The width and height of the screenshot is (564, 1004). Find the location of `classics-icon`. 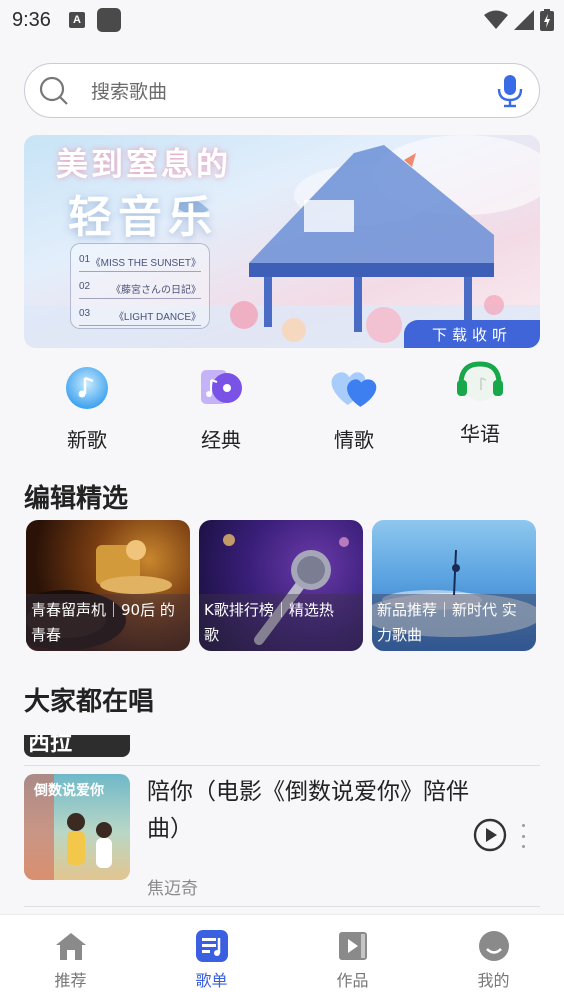

classics-icon is located at coordinates (221, 388).